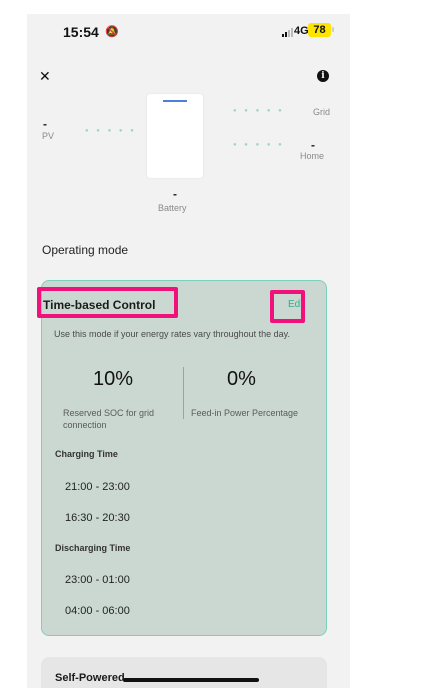  What do you see at coordinates (183, 393) in the screenshot?
I see `stat-divider` at bounding box center [183, 393].